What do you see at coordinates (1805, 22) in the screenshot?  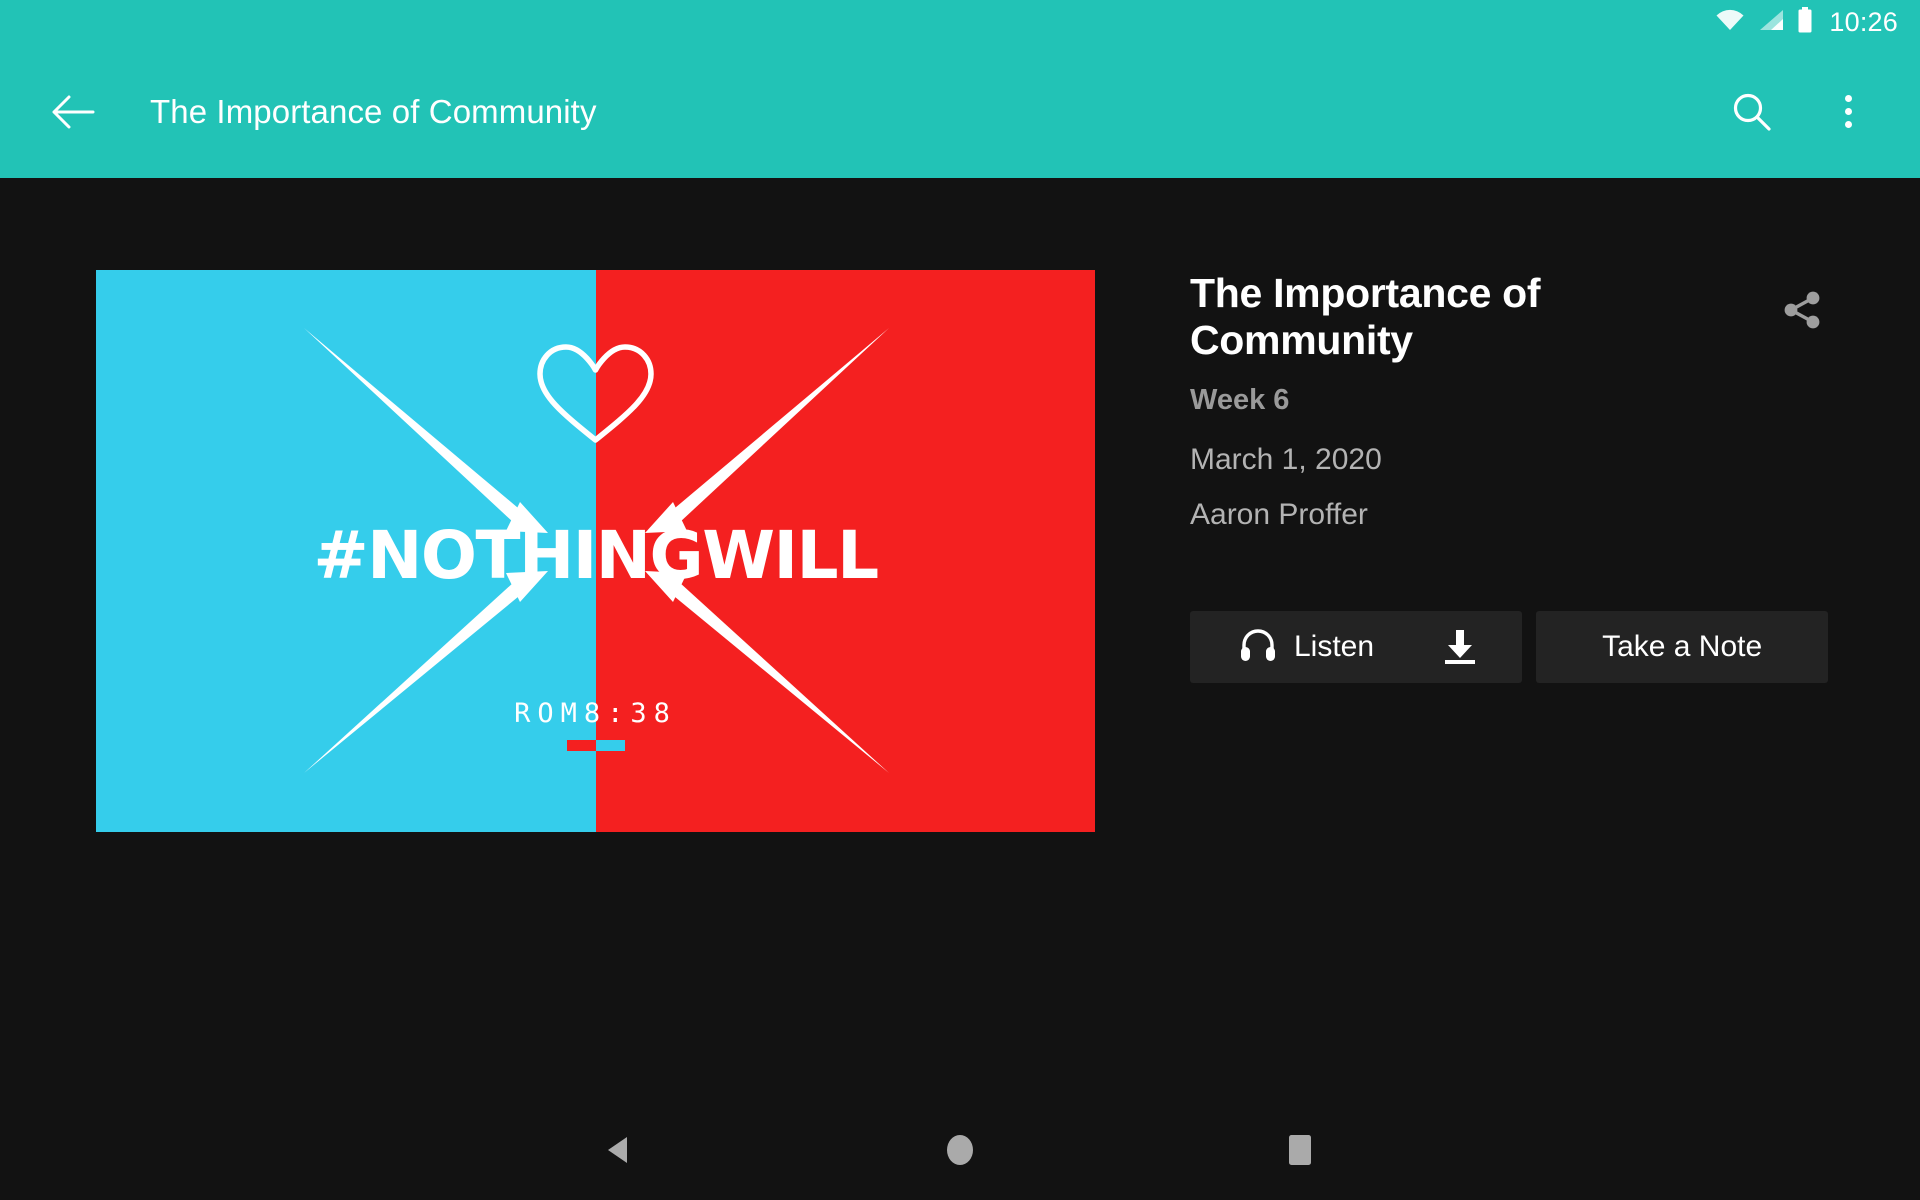 I see `battery-icon` at bounding box center [1805, 22].